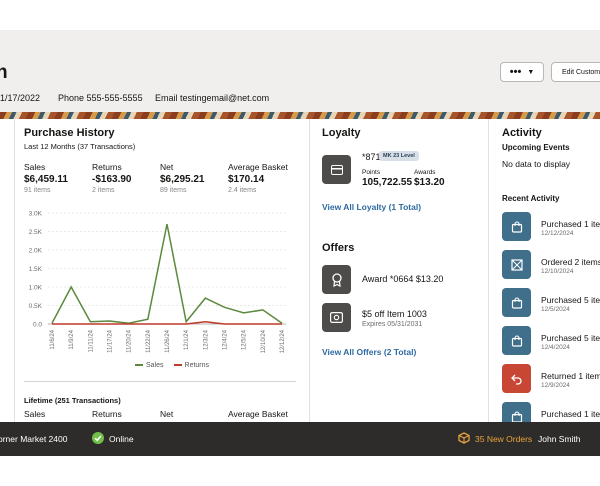 Image resolution: width=600 pixels, height=486 pixels. Describe the element at coordinates (387, 182) in the screenshot. I see `points-value: 105,722.55` at that location.